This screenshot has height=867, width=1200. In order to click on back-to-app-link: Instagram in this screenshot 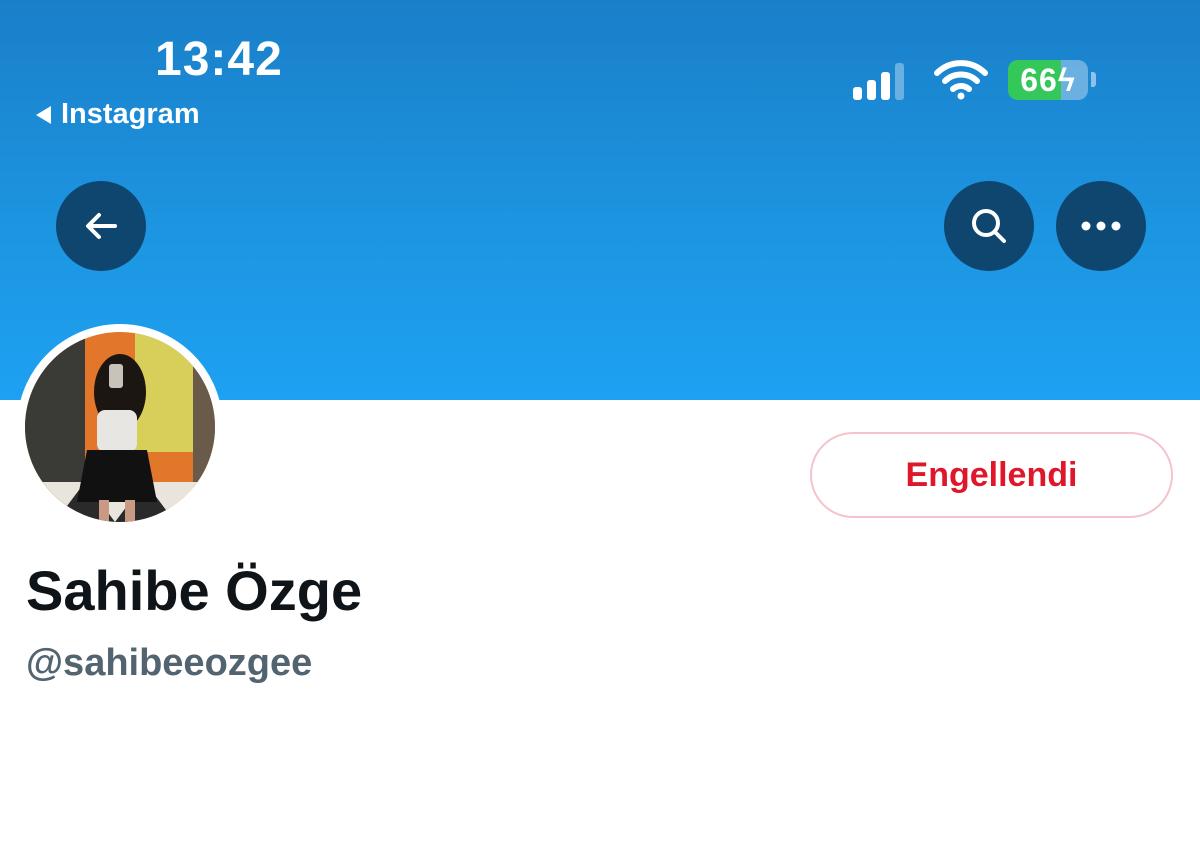, I will do `click(118, 114)`.